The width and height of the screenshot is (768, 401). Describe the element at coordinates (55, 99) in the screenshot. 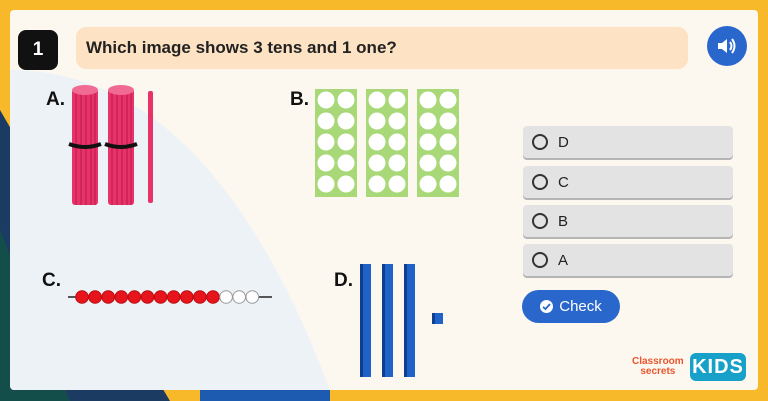

I see `option-a-label: A.` at that location.